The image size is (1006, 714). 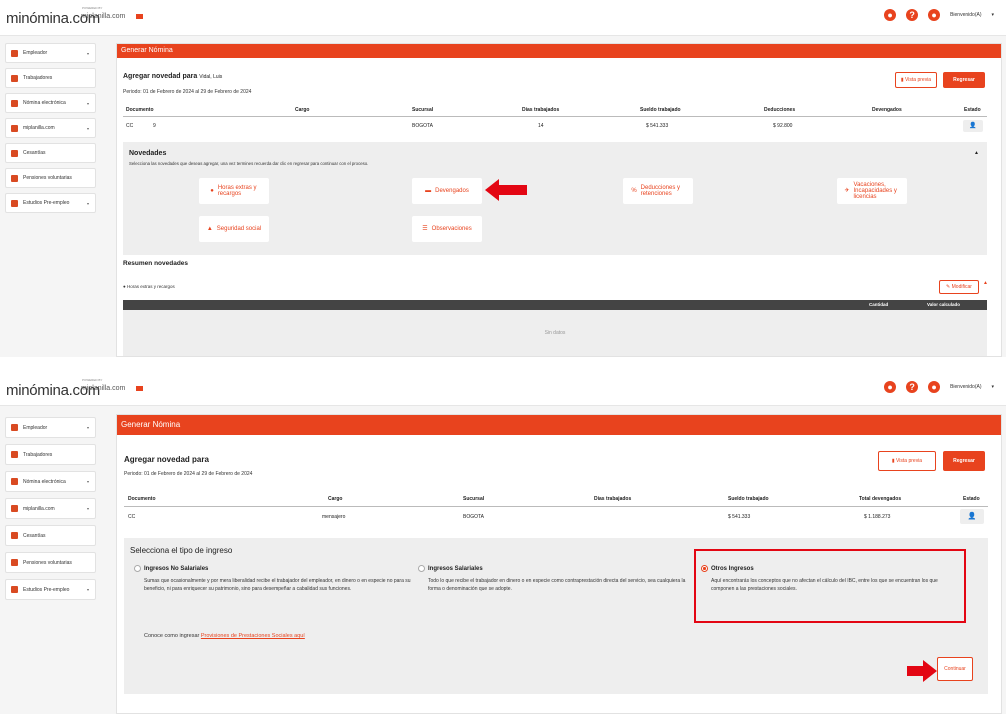 What do you see at coordinates (877, 517) in the screenshot?
I see `cell: $ 1.188.273` at bounding box center [877, 517].